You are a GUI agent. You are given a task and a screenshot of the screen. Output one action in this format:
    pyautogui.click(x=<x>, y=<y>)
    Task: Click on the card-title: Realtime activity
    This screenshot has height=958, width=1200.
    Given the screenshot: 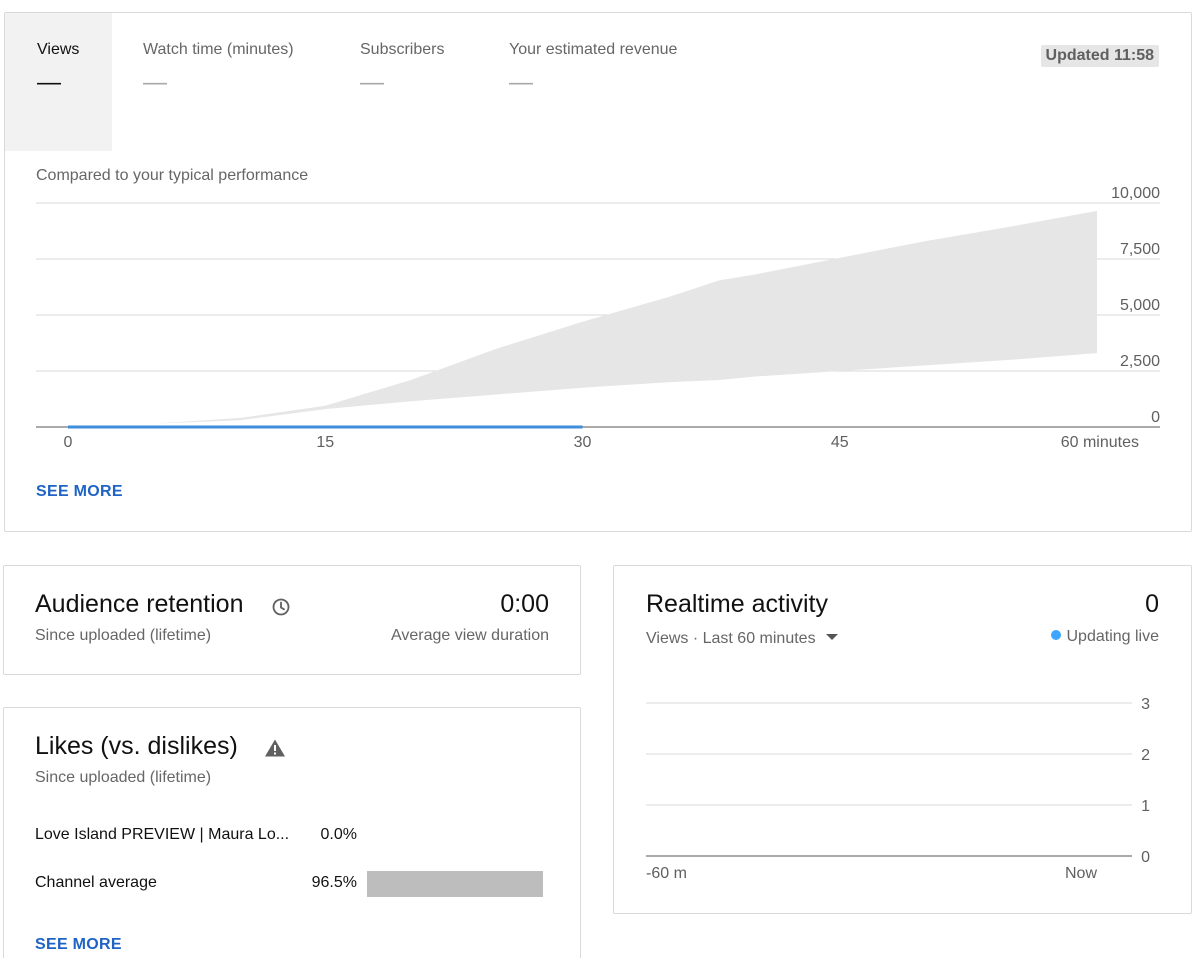 What is the action you would take?
    pyautogui.click(x=737, y=604)
    